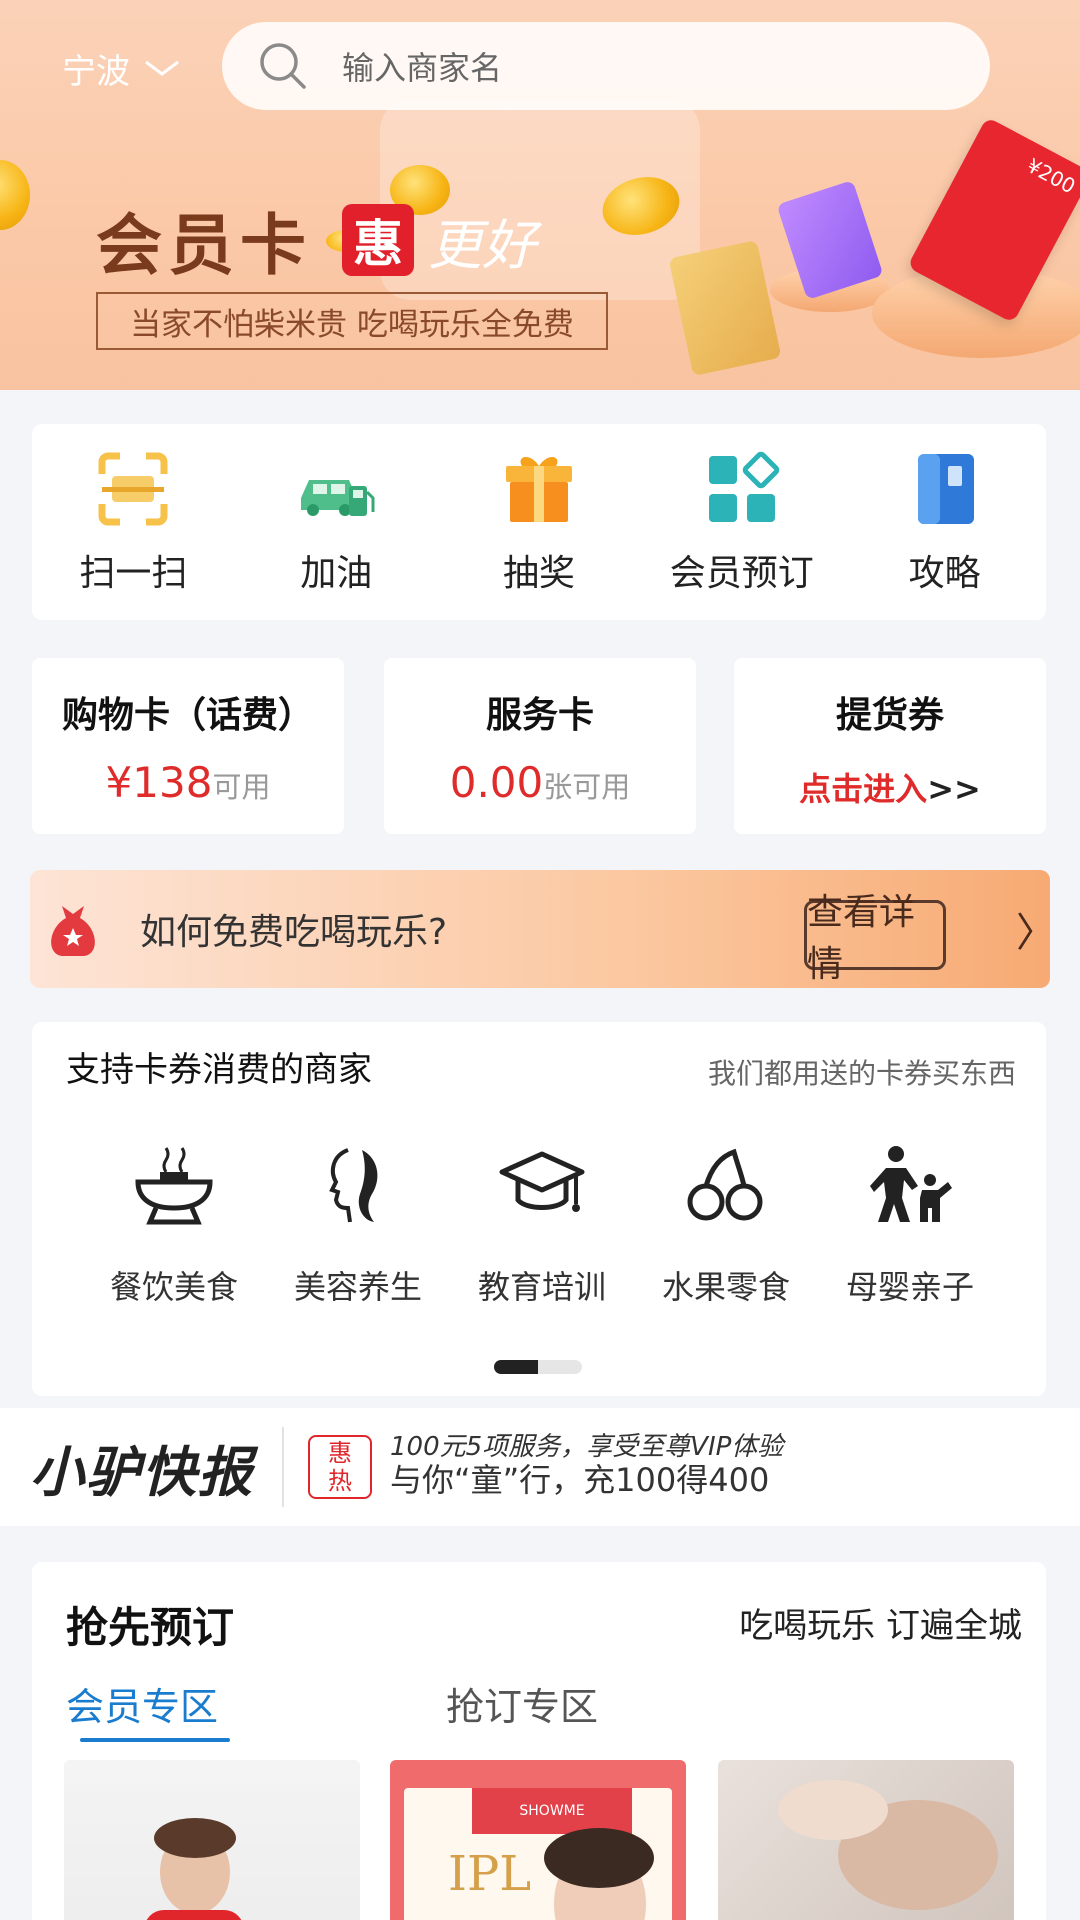  Describe the element at coordinates (522, 1703) in the screenshot. I see `tab-rush-booking: 抢订专区` at that location.